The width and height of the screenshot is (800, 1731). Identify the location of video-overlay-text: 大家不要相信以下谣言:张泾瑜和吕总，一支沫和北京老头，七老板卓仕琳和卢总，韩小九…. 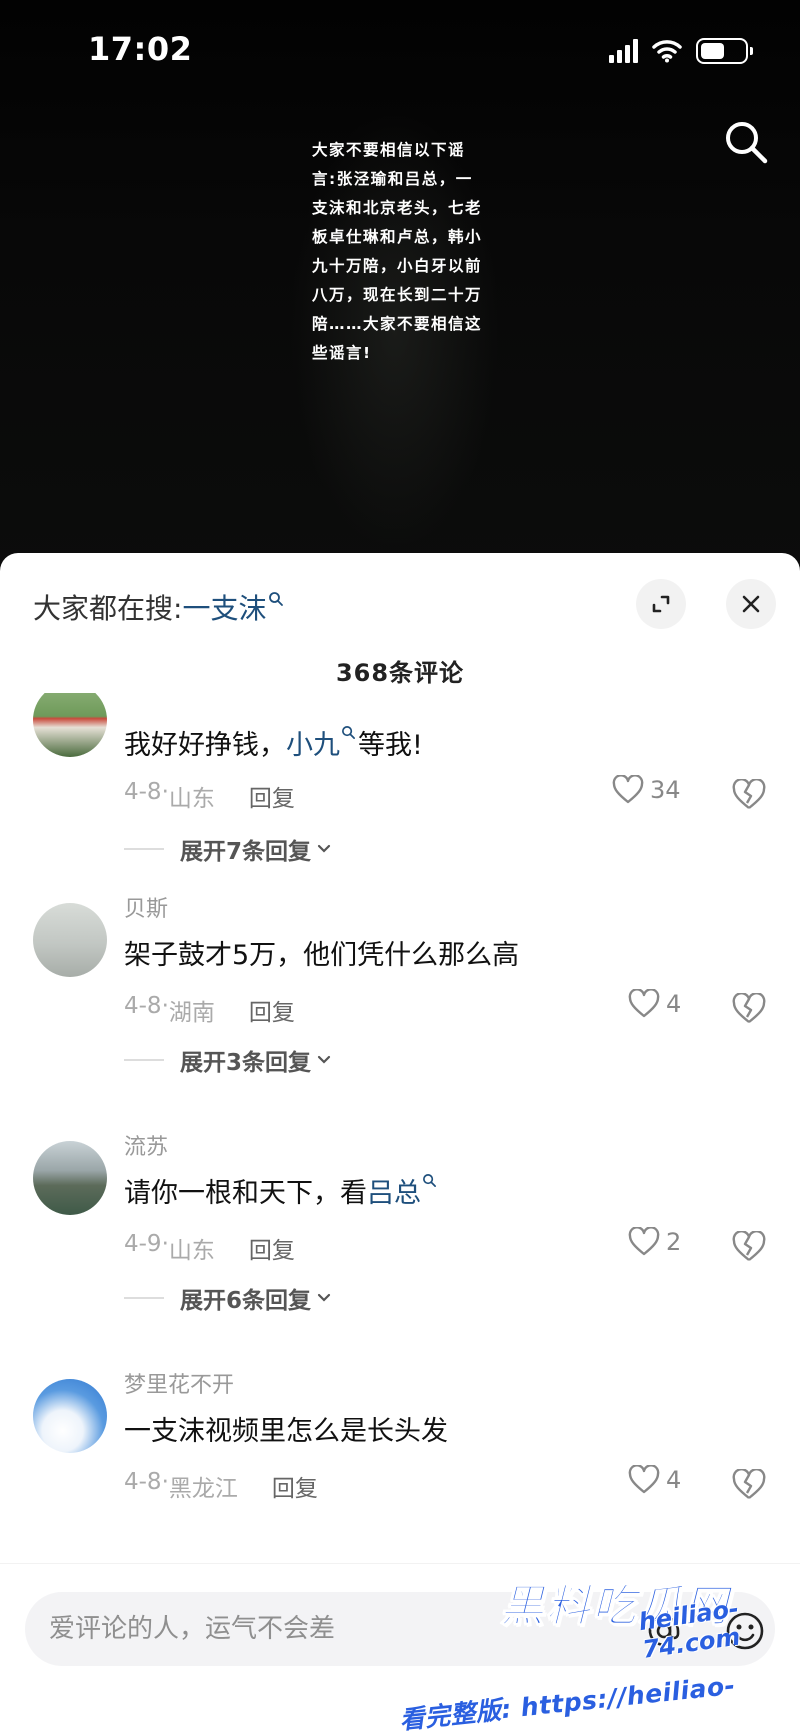
(397, 251).